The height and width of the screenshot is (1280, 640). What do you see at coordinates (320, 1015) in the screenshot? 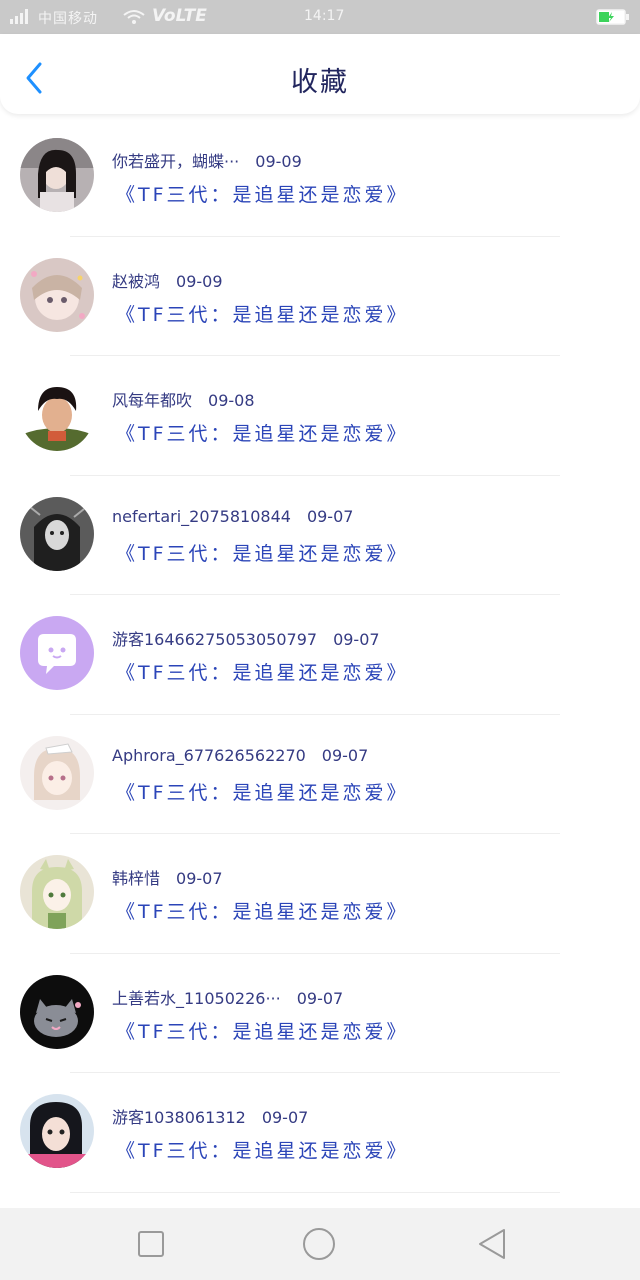
I see `list-item: 上善若水_11050226··· 09-07 《TF三代：是追星还是恋爱》` at bounding box center [320, 1015].